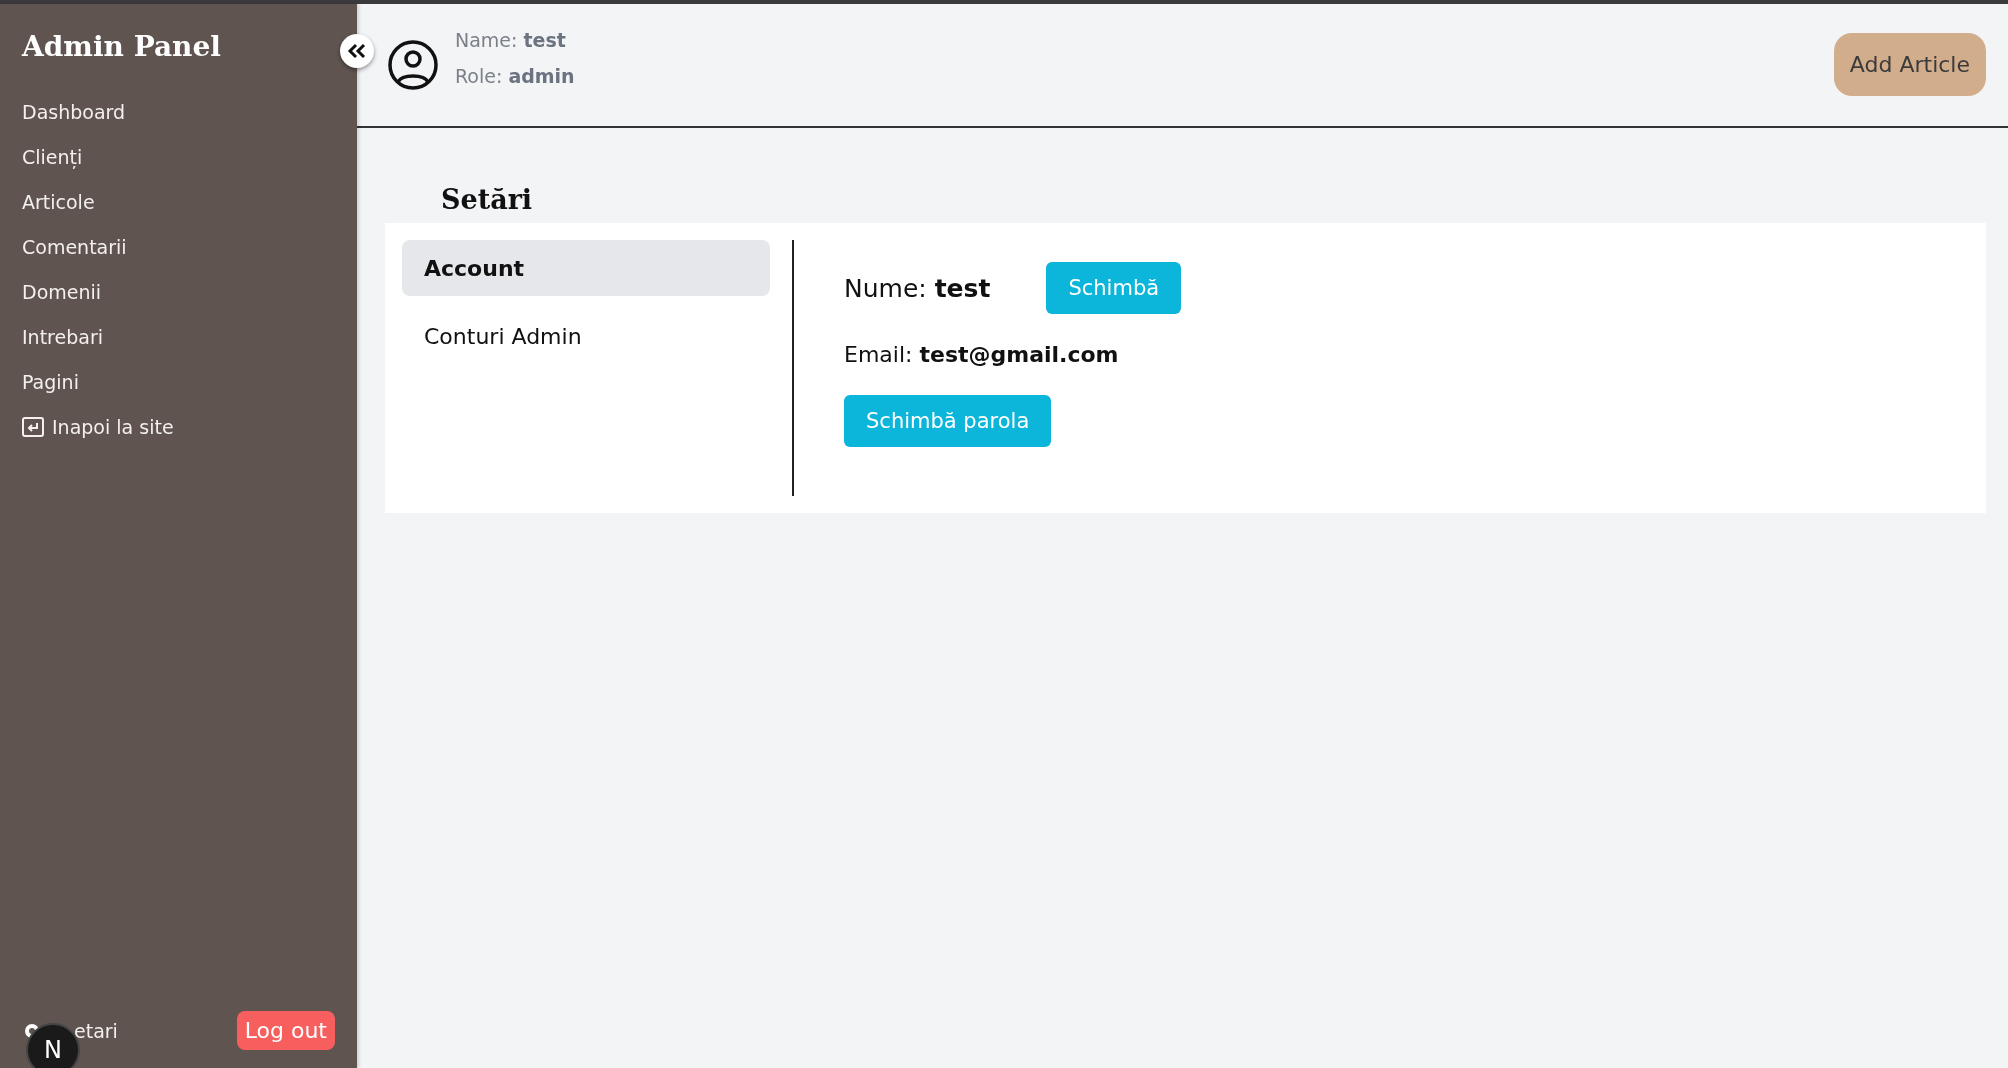 Image resolution: width=2008 pixels, height=1068 pixels. What do you see at coordinates (33, 426) in the screenshot?
I see `return-icon` at bounding box center [33, 426].